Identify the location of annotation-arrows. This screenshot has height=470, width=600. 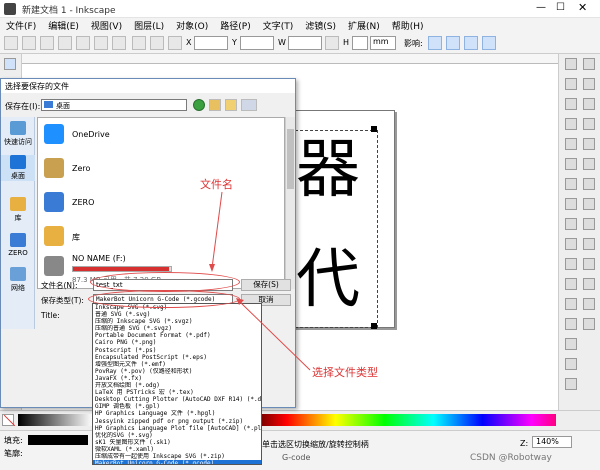
(260, 281).